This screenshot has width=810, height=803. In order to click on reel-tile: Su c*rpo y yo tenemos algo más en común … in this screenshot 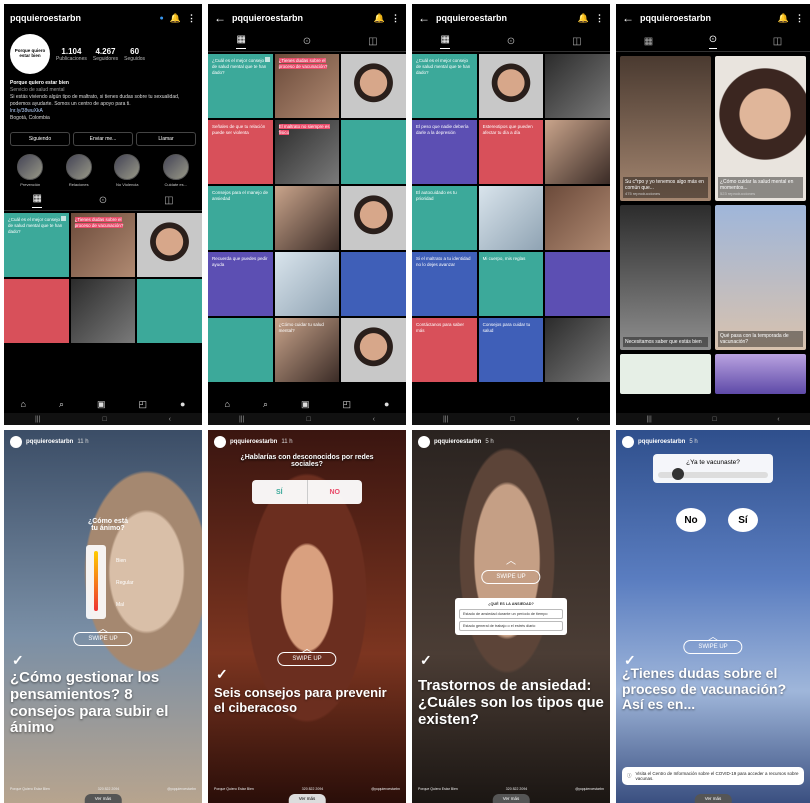, I will do `click(665, 128)`.